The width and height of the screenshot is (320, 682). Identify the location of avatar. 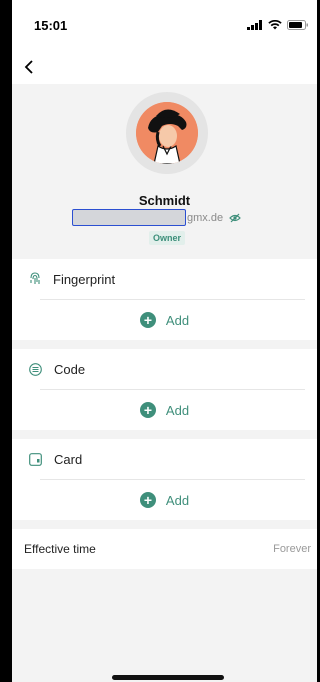
(167, 133).